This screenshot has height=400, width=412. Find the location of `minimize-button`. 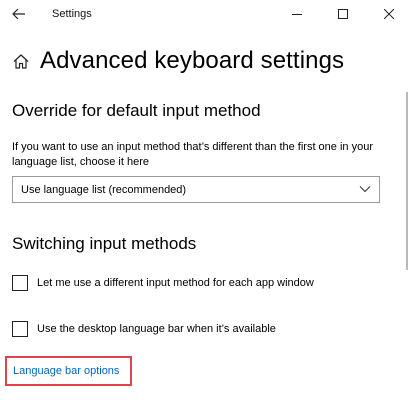

minimize-button is located at coordinates (297, 14).